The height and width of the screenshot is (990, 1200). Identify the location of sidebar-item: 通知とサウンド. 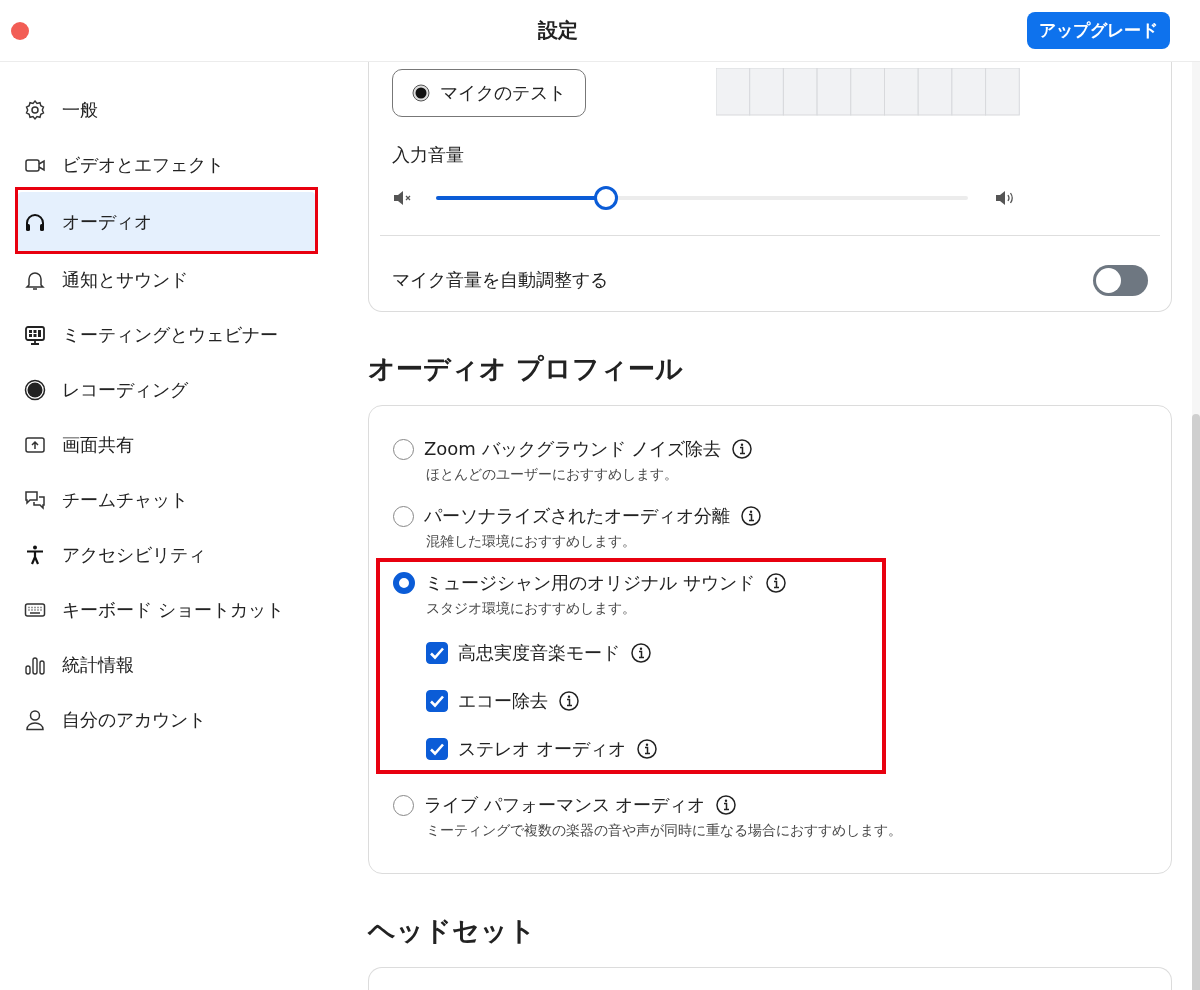
(166, 279).